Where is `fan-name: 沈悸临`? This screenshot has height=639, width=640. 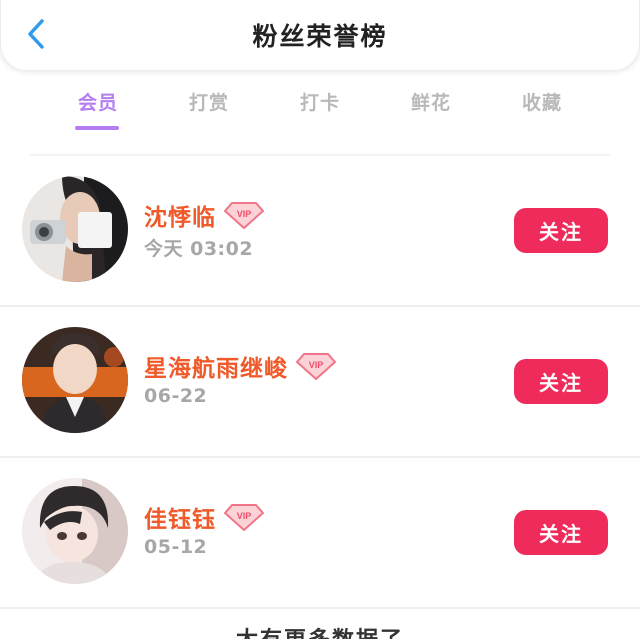
fan-name: 沈悸临 is located at coordinates (180, 218).